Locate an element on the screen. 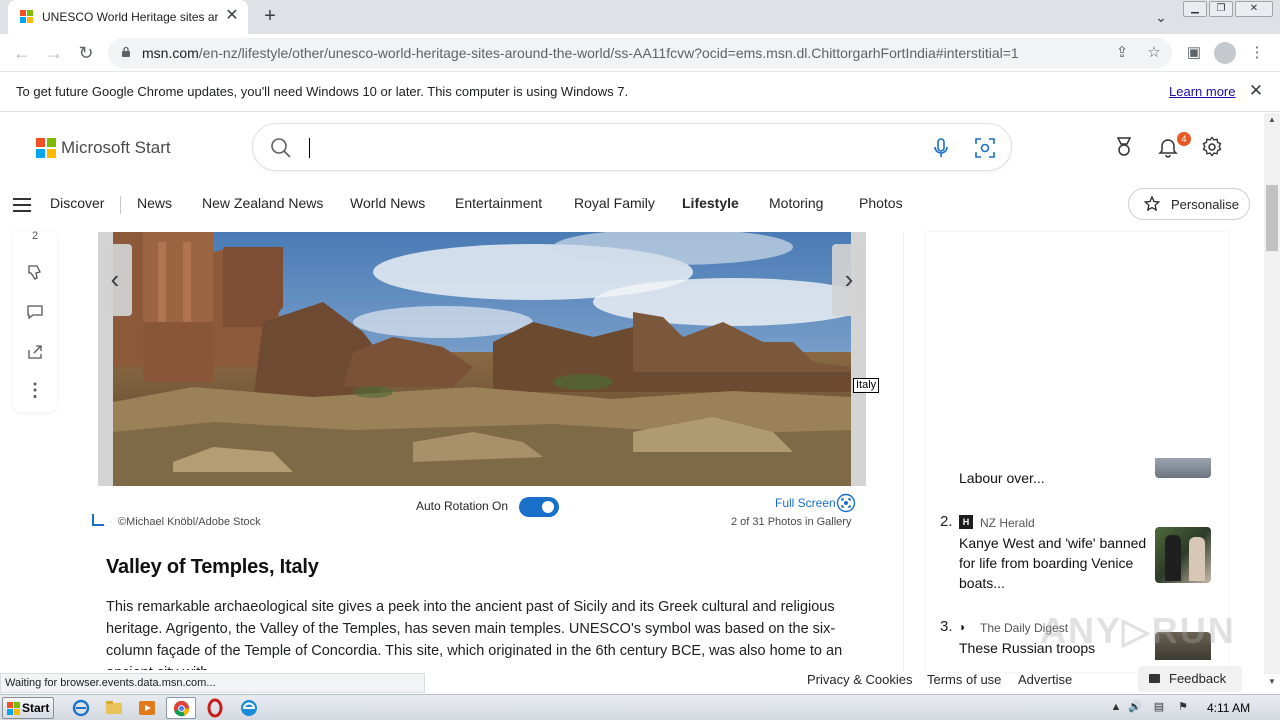  msn-header: Microsoft Start 4 is located at coordinates (632, 147).